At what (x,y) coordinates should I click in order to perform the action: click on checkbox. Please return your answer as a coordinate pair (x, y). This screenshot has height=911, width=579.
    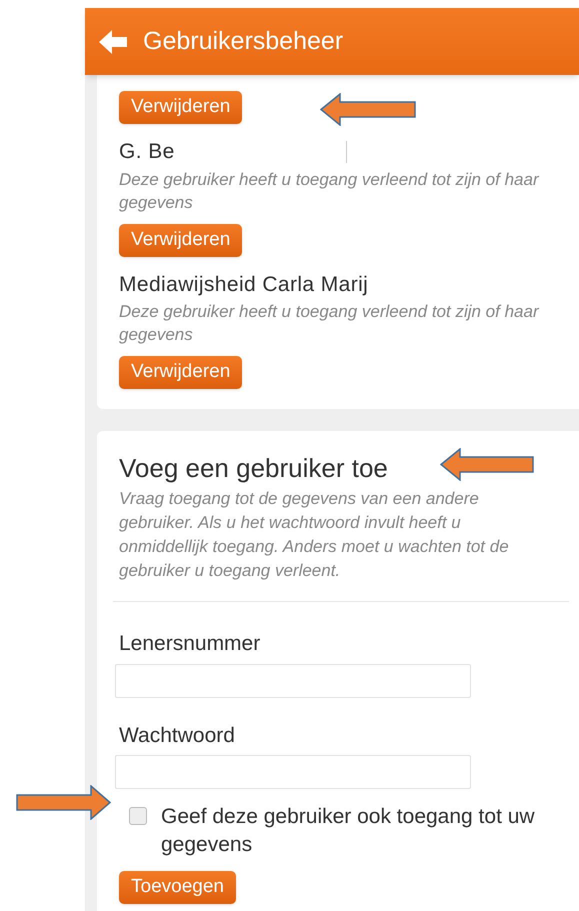
    Looking at the image, I should click on (138, 816).